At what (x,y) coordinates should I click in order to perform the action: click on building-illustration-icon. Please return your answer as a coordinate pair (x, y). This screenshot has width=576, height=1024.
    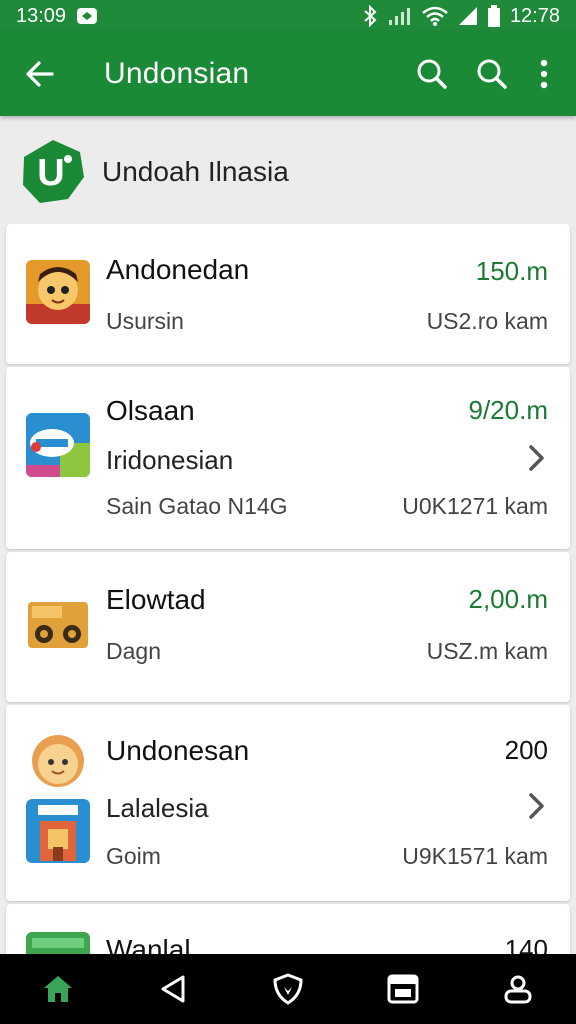
    Looking at the image, I should click on (58, 831).